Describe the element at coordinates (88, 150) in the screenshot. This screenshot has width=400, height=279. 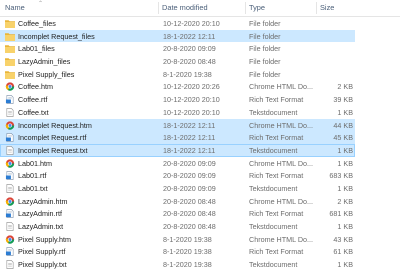
I see `file-name: Incomplet Request.txt` at that location.